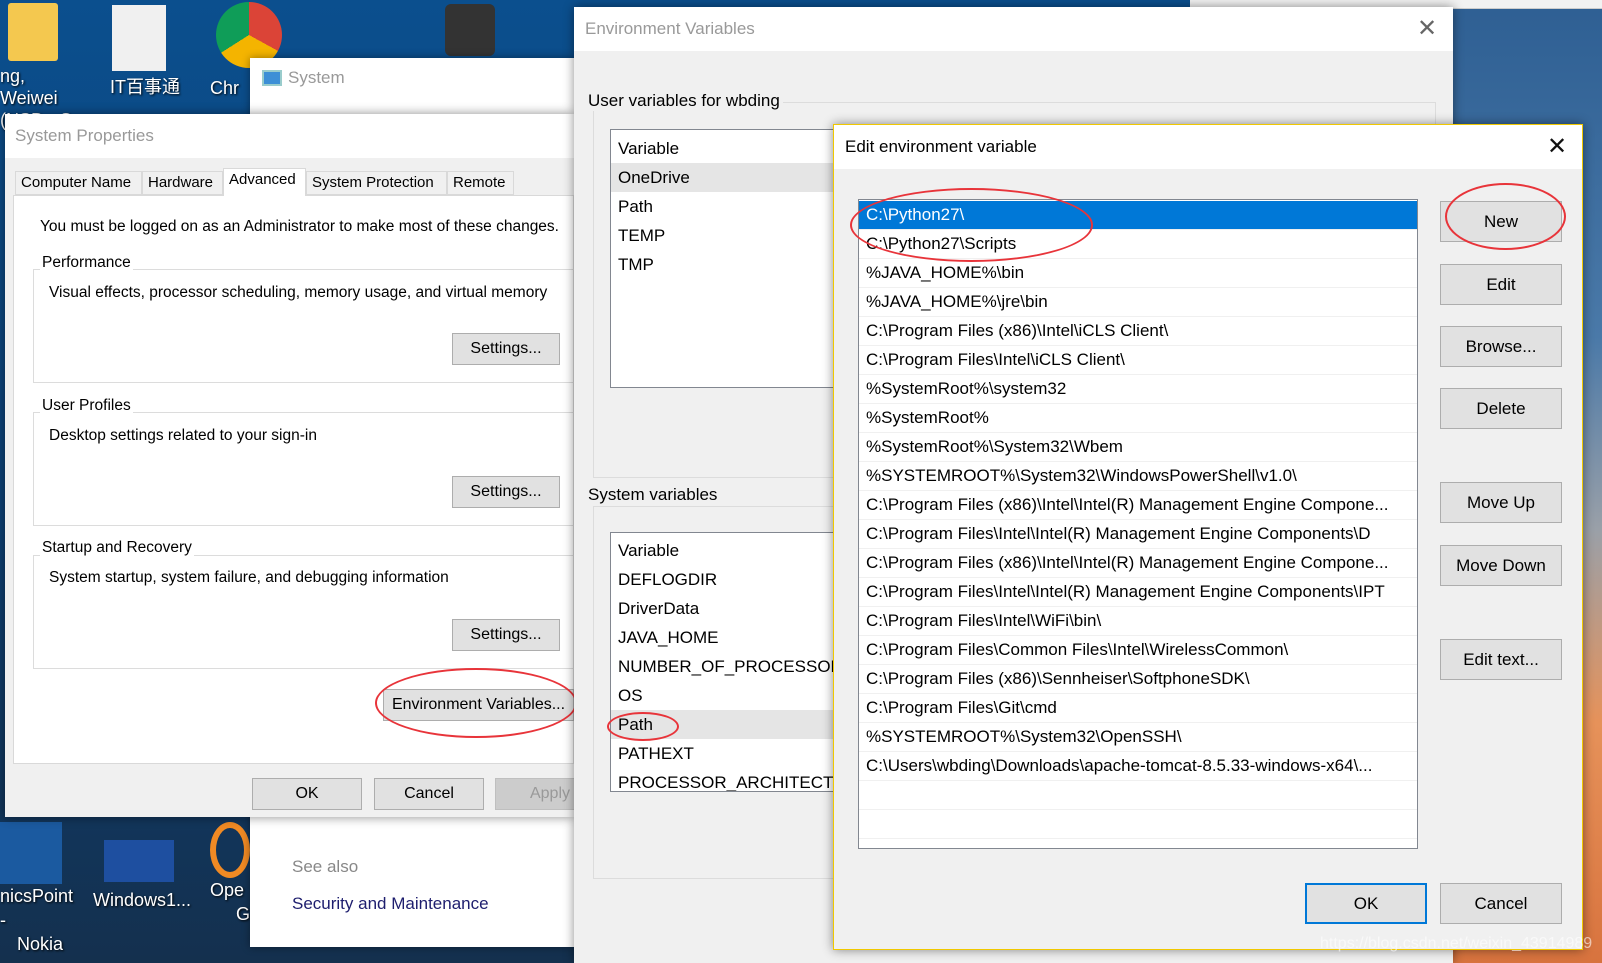 The image size is (1602, 963). Describe the element at coordinates (117, 548) in the screenshot. I see `group-label: Startup and Recovery` at that location.